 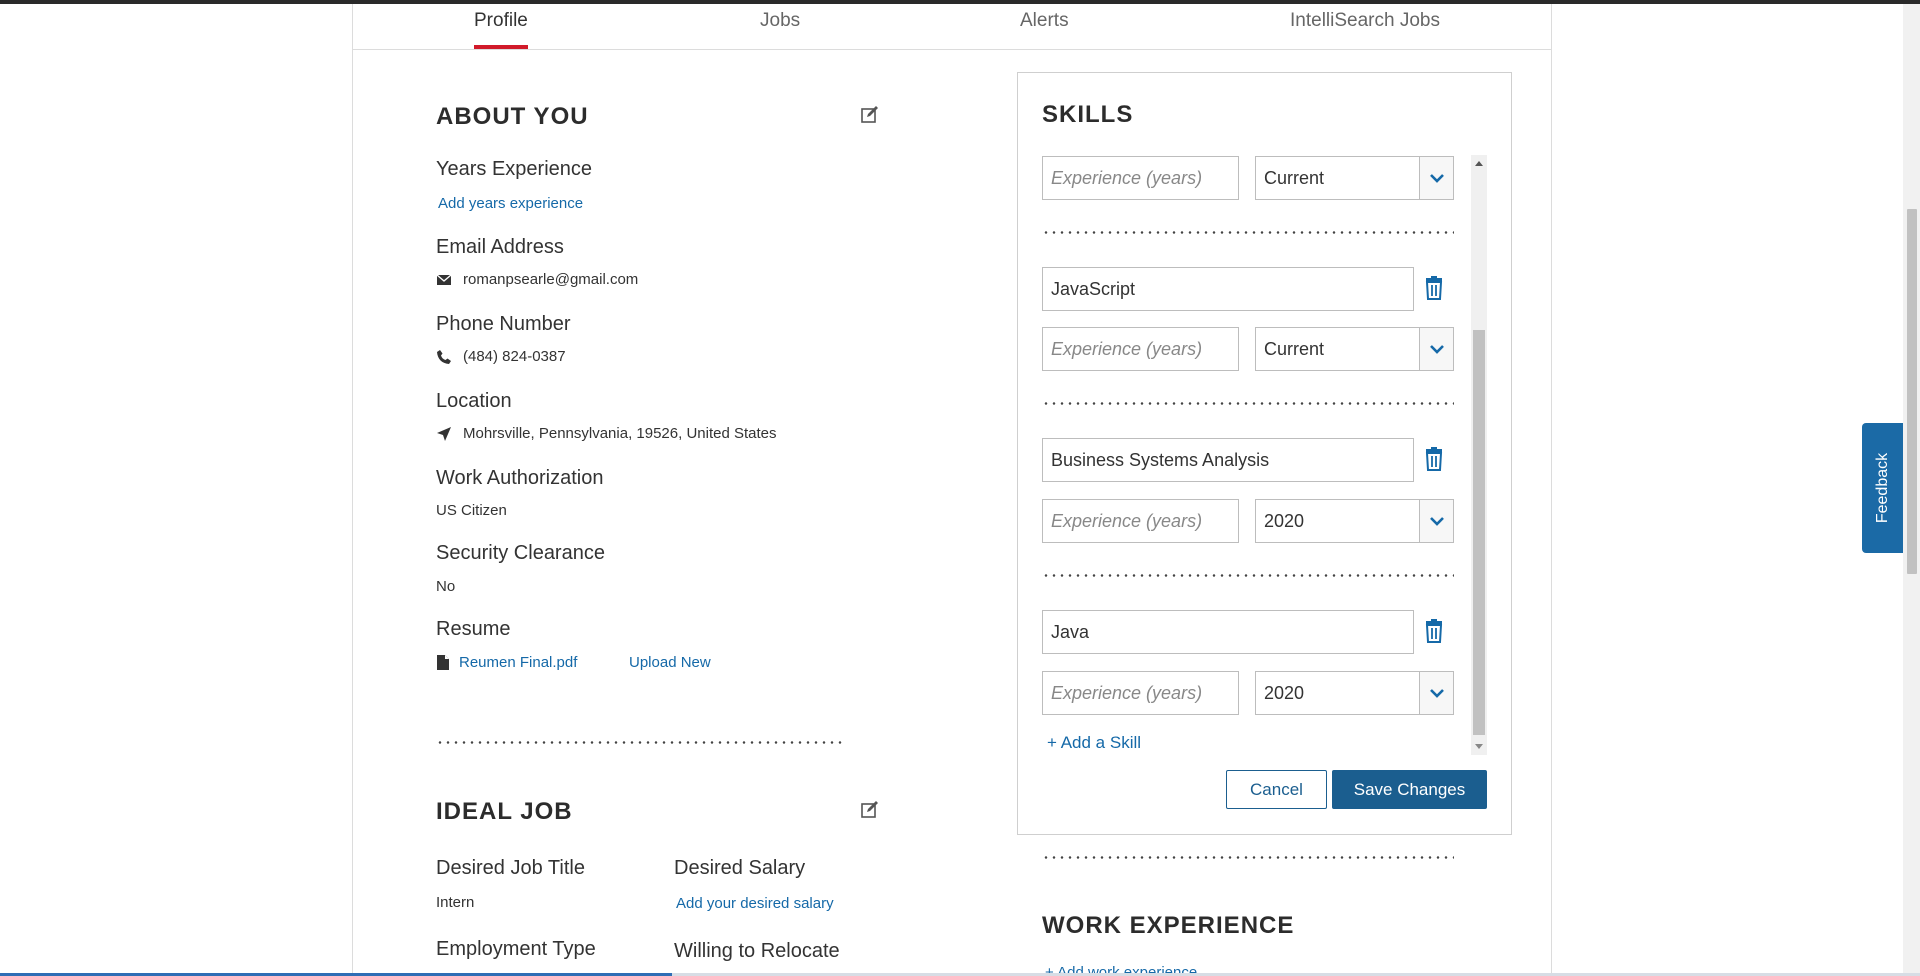 I want to click on work-authorization-label: Work Authorization, so click(x=520, y=478).